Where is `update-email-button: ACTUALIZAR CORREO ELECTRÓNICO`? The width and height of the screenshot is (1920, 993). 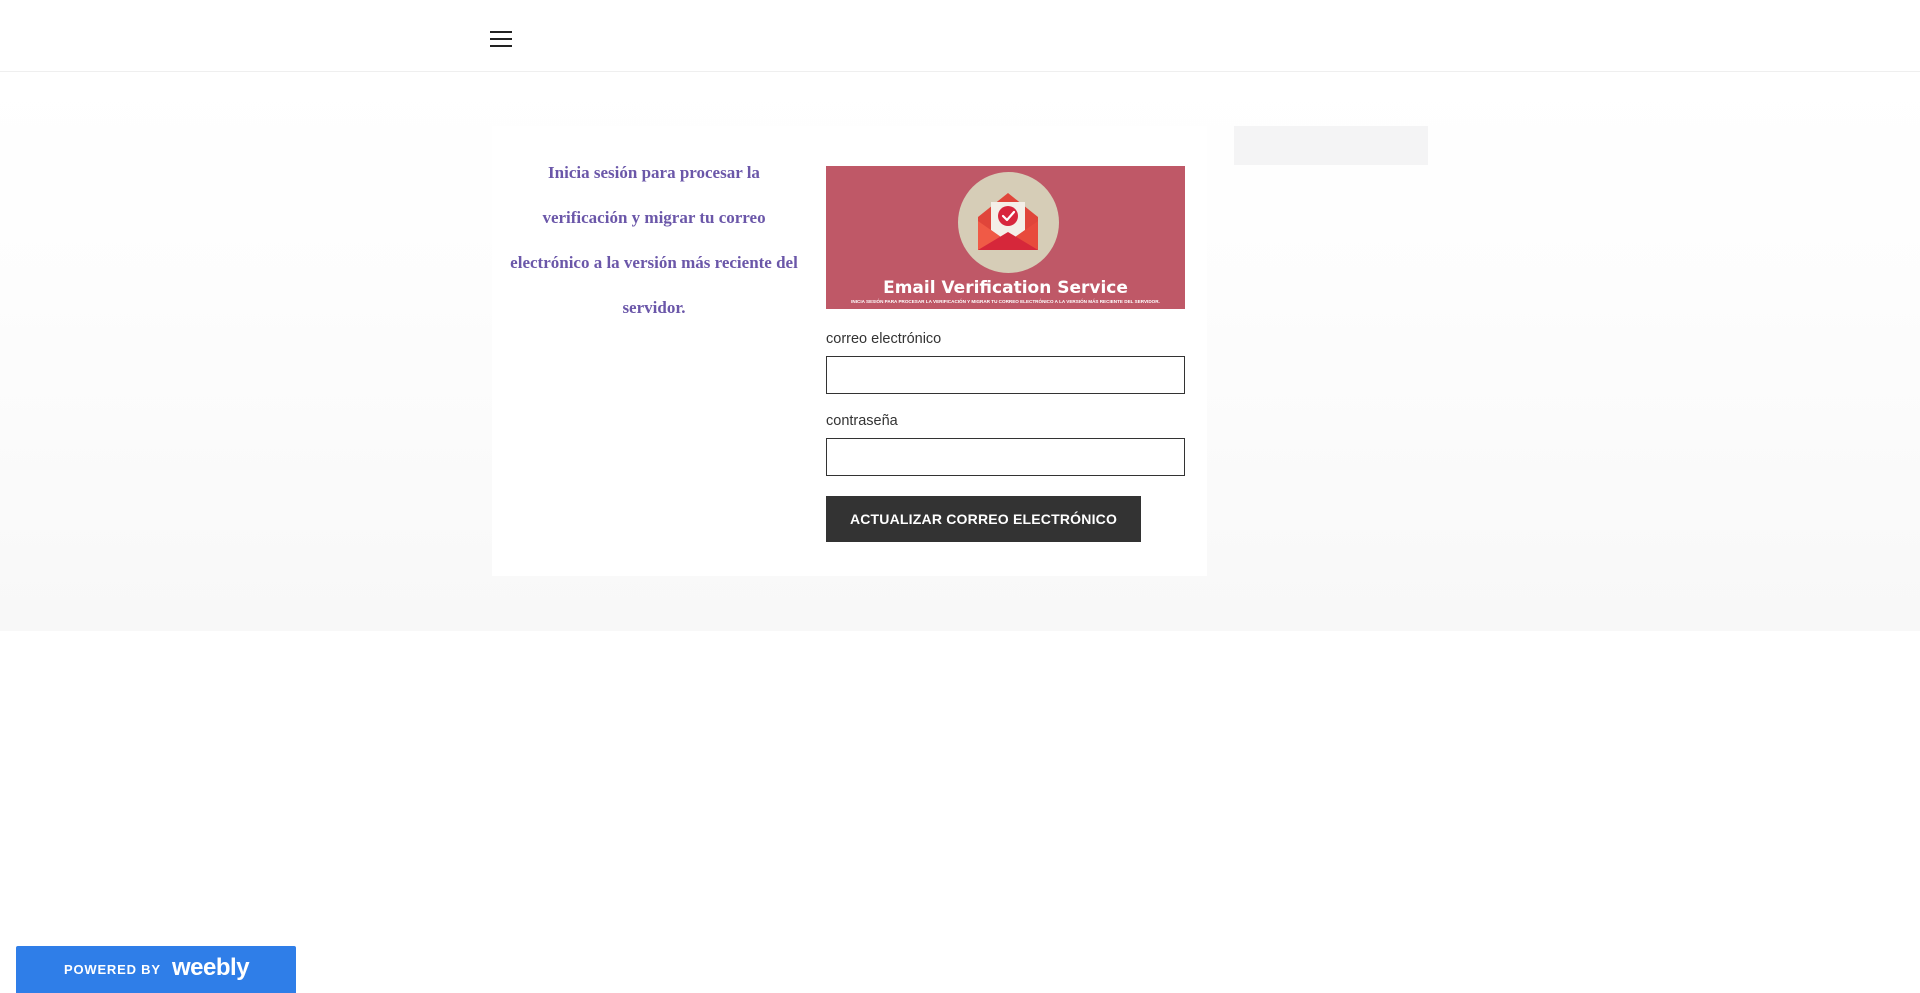
update-email-button: ACTUALIZAR CORREO ELECTRÓNICO is located at coordinates (983, 519).